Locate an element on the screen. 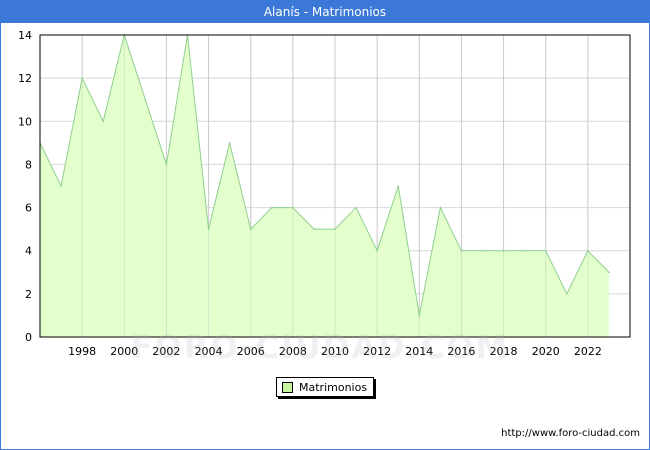 The image size is (650, 450). x-tick-label: 2018 is located at coordinates (504, 351).